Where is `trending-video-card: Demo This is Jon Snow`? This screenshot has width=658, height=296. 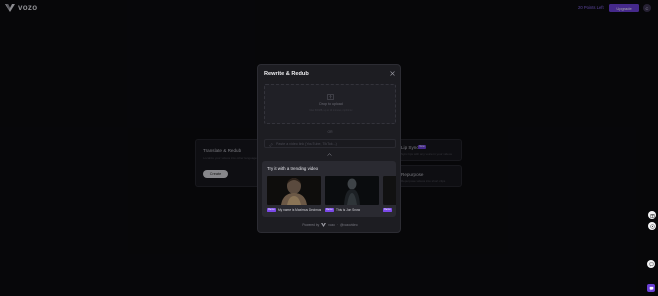 trending-video-card: Demo This is Jon Snow is located at coordinates (352, 195).